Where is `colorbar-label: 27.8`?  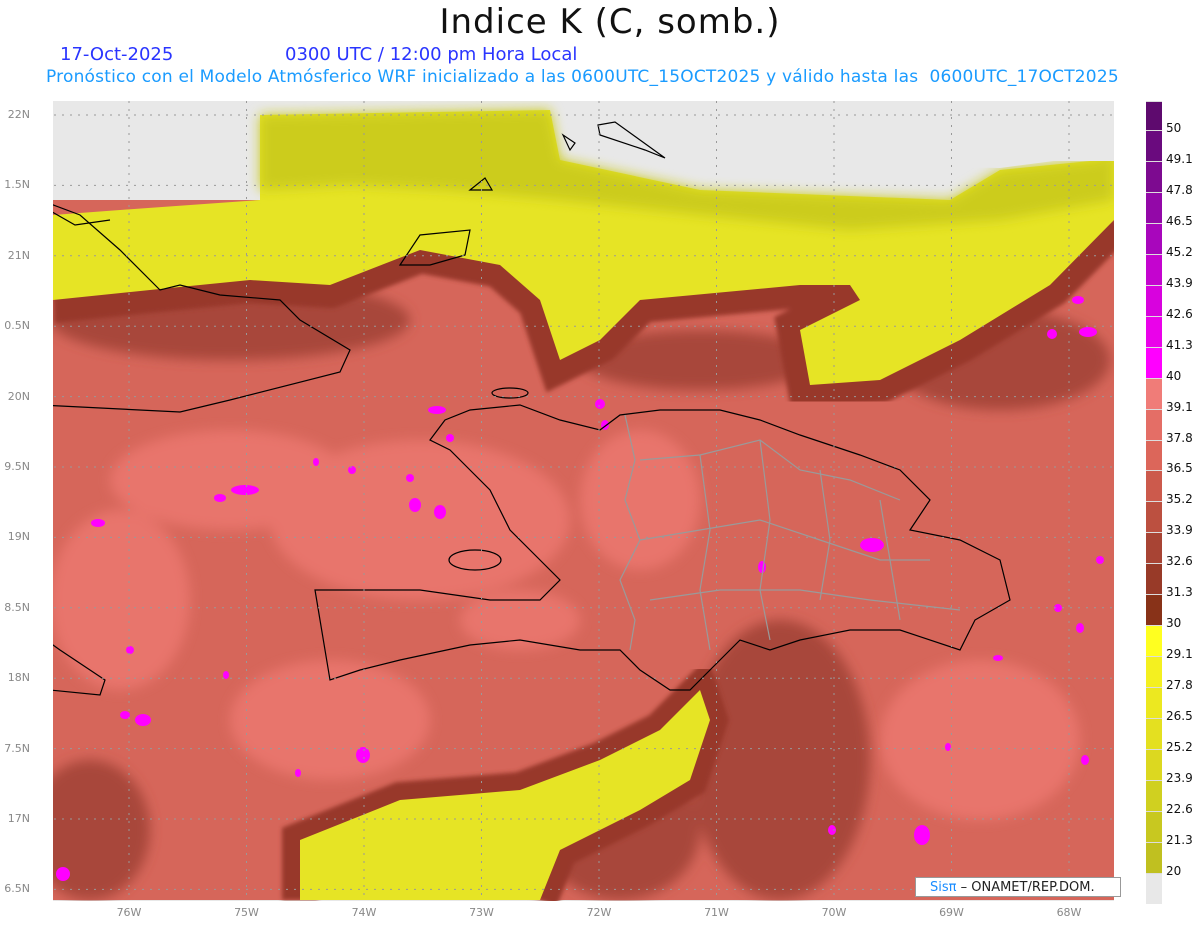
colorbar-label: 27.8 is located at coordinates (1179, 685).